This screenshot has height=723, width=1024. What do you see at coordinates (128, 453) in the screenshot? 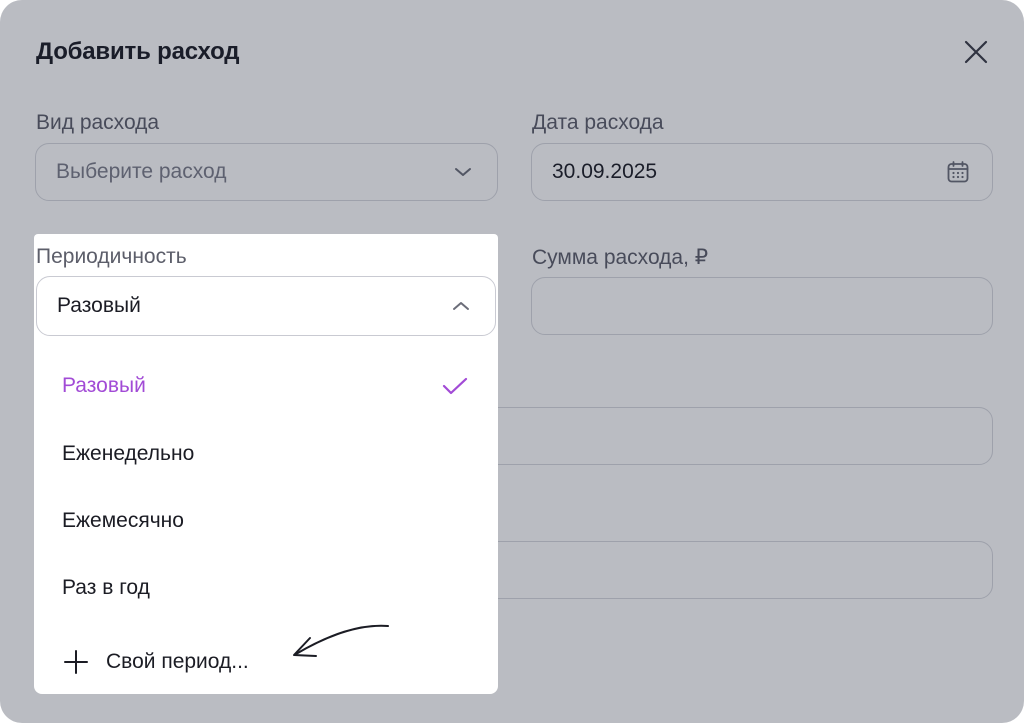
I see `option-label: Еженедельно` at bounding box center [128, 453].